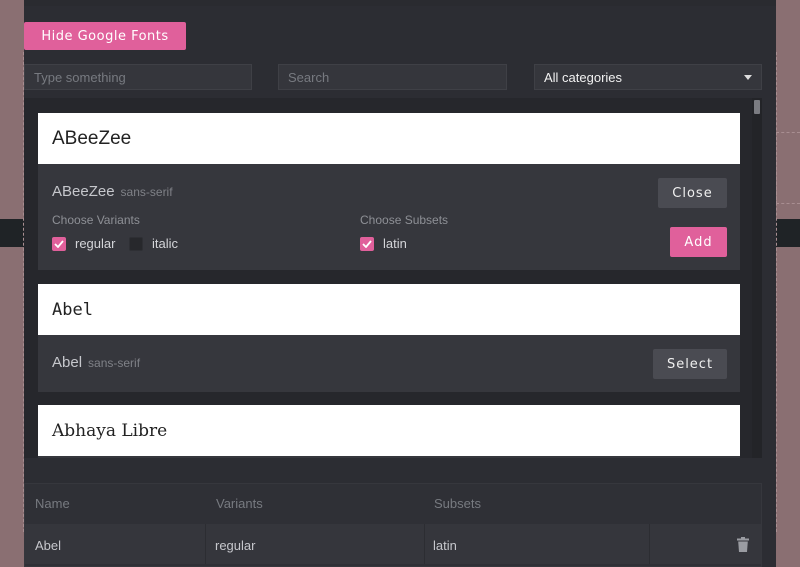 The image size is (800, 567). Describe the element at coordinates (648, 77) in the screenshot. I see `category-select: All categories` at that location.